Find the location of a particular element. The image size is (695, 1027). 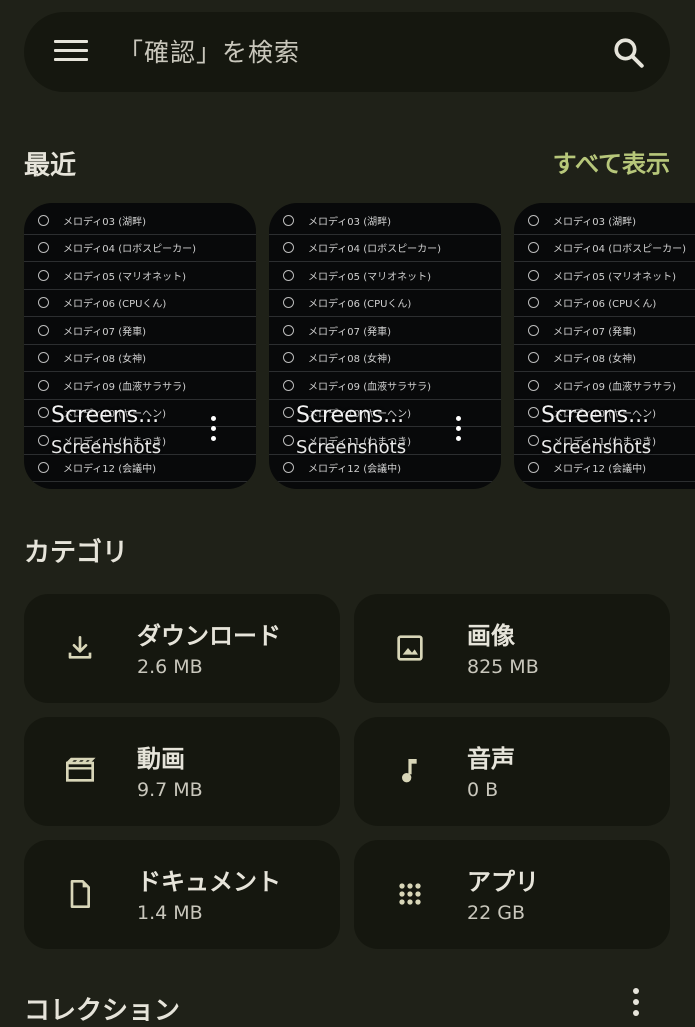

category-documents: ドキュメント 1.4 MB is located at coordinates (182, 894).